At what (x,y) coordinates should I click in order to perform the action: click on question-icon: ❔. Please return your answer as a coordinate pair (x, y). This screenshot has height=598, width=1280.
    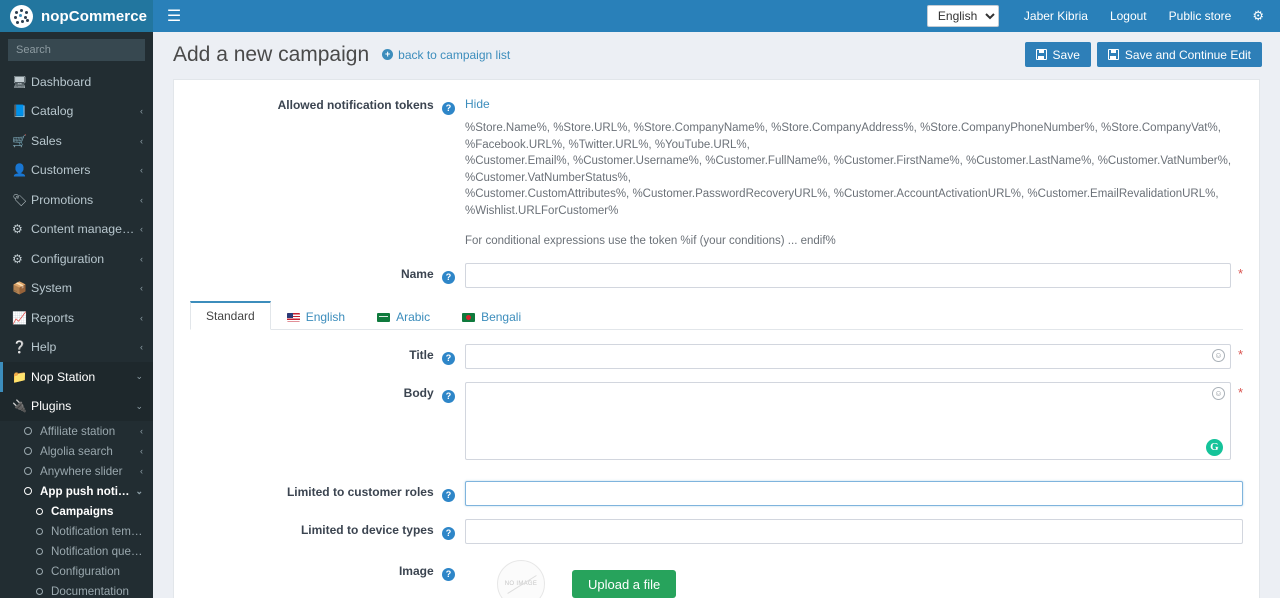
    Looking at the image, I should click on (19, 347).